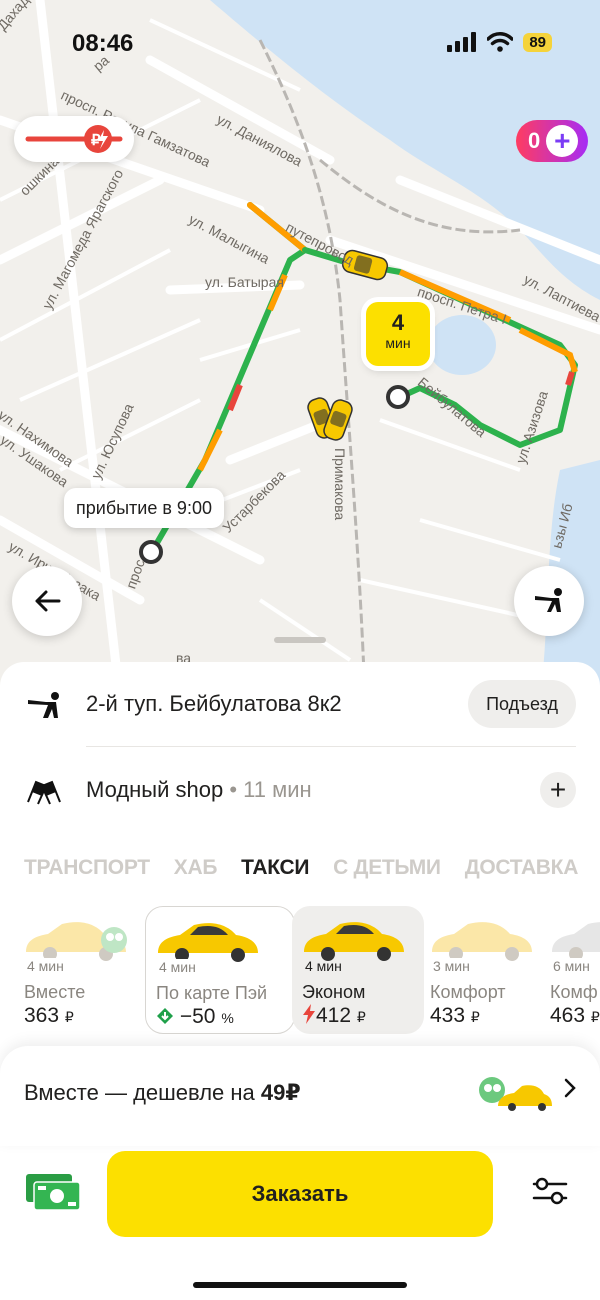 Image resolution: width=600 pixels, height=1300 pixels. What do you see at coordinates (398, 322) in the screenshot?
I see `eta-bubble-value: 4` at bounding box center [398, 322].